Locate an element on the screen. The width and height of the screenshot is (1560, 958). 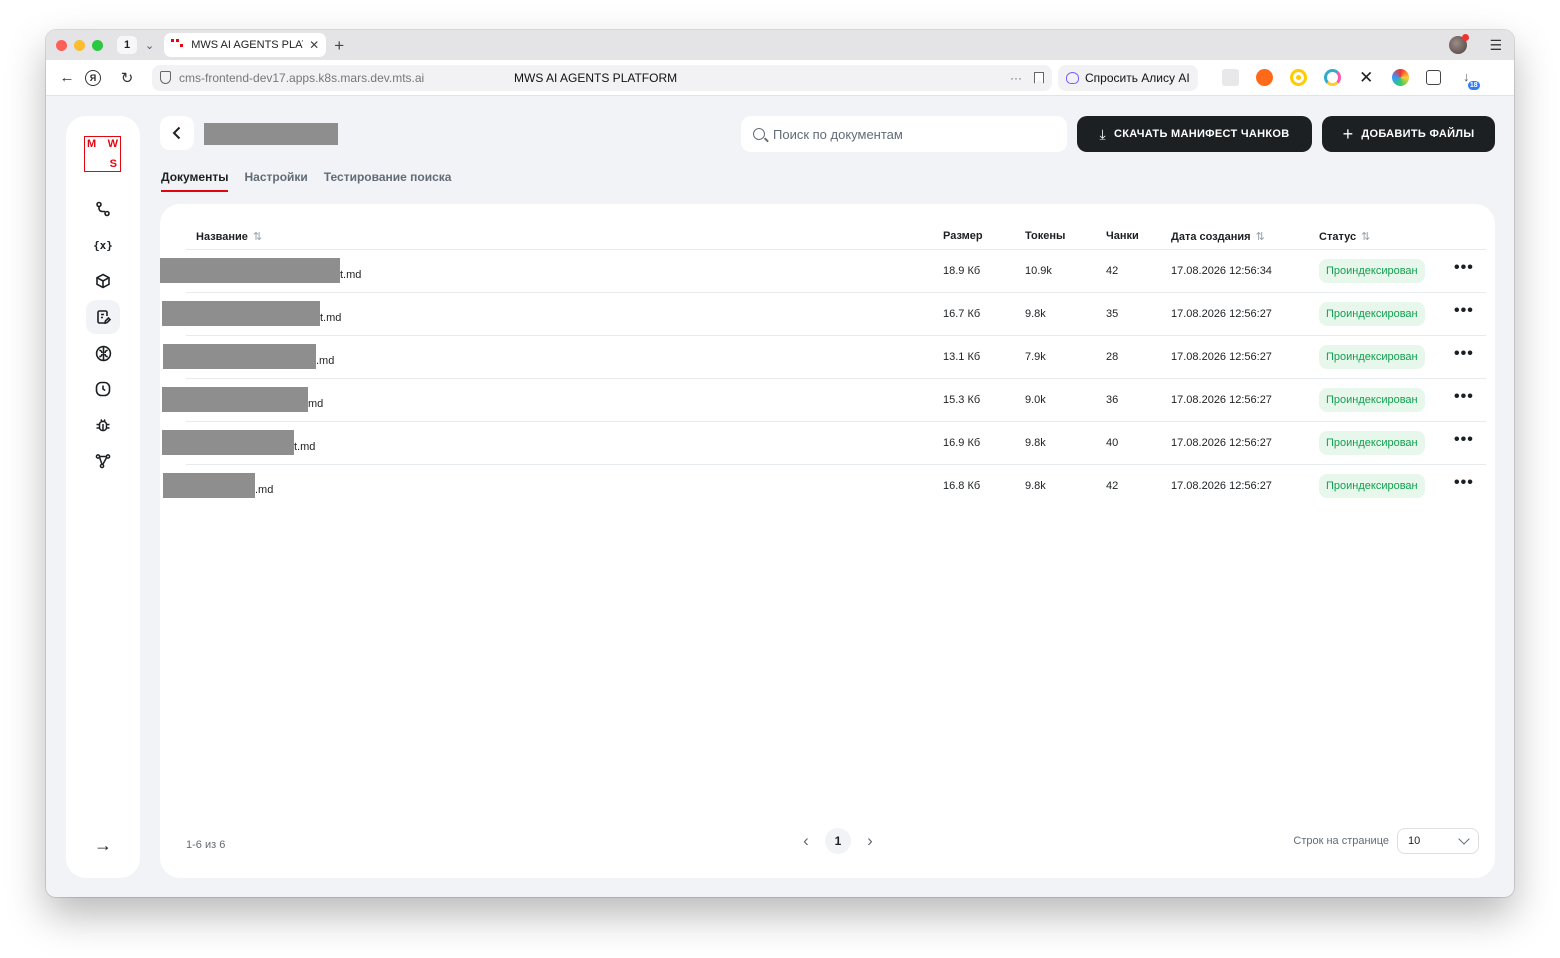
sidebar-item-models-brain-icon is located at coordinates (103, 353).